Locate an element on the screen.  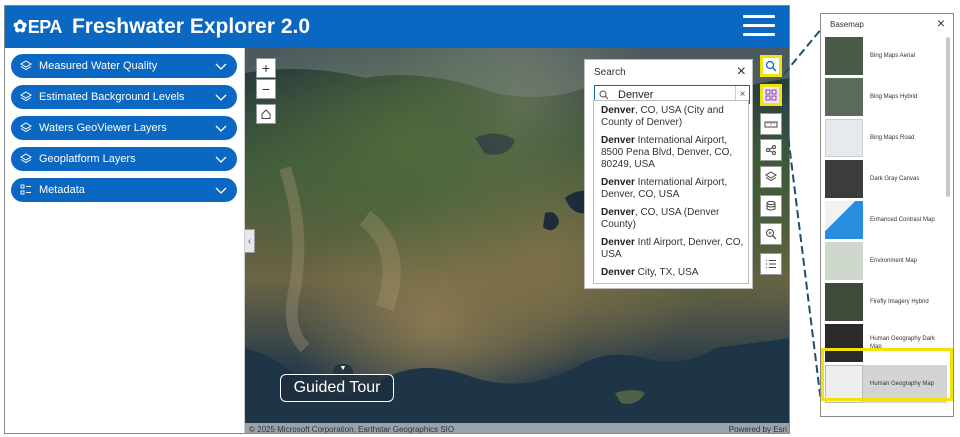
accordion-geoplatform-layers: Geoplatform Layers is located at coordinates (124, 159).